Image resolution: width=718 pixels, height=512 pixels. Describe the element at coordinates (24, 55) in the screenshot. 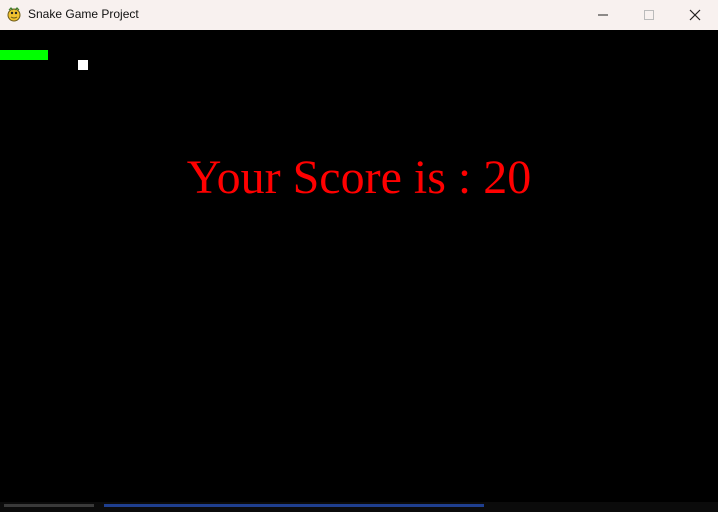

I see `snake-body` at that location.